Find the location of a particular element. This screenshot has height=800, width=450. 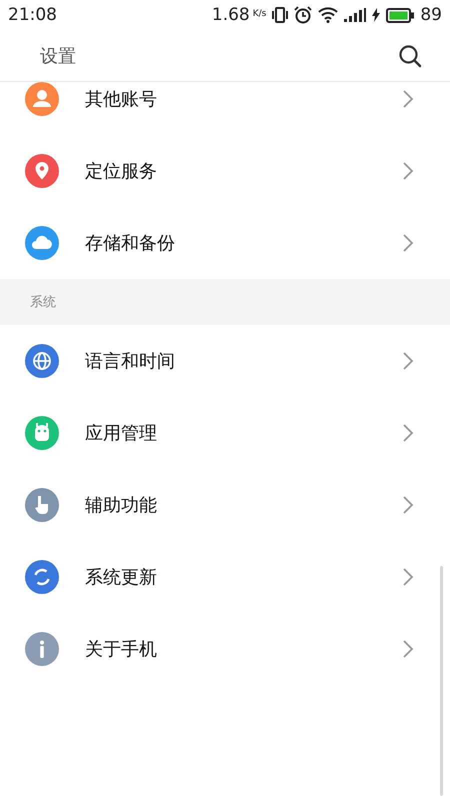

settings-item: 存储和备份 is located at coordinates (225, 243).